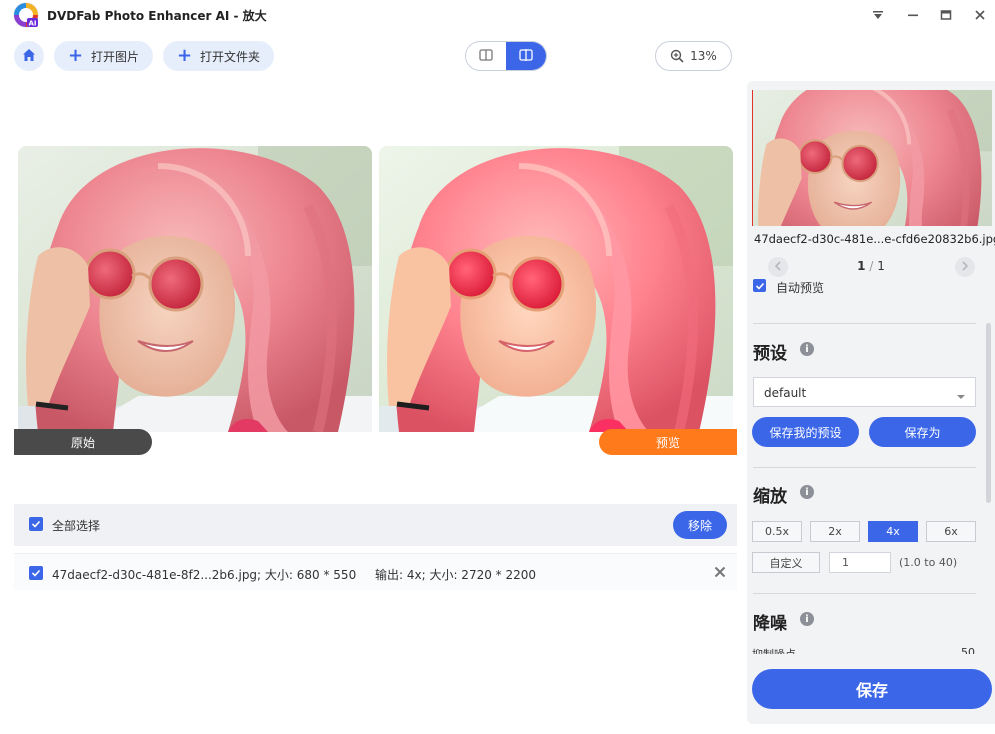  I want to click on denoise-value: 50, so click(968, 650).